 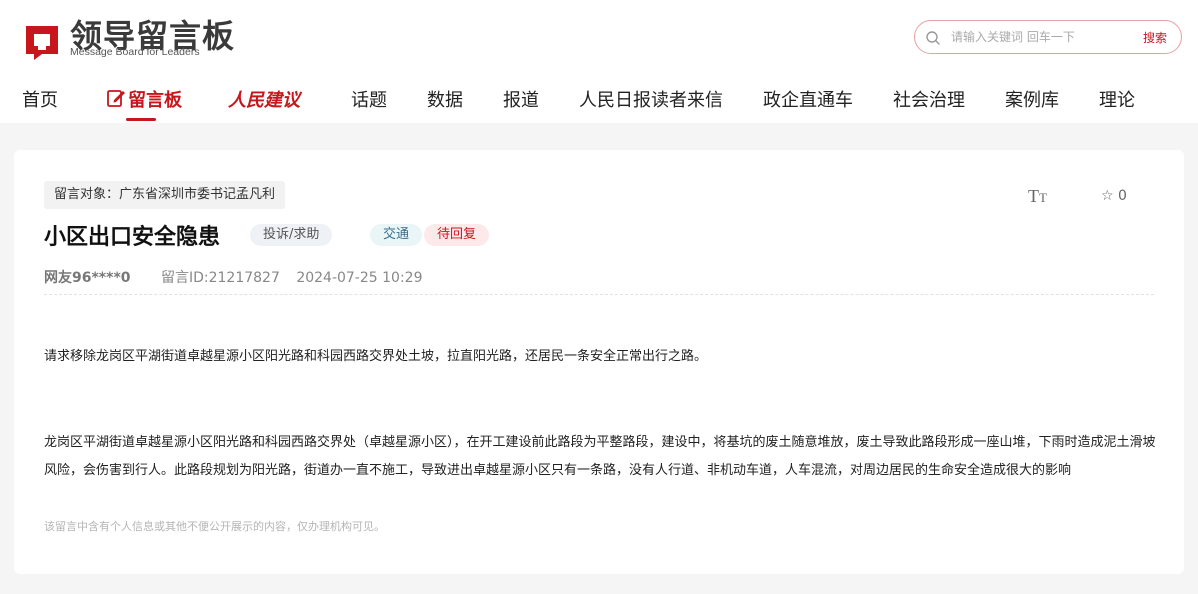 What do you see at coordinates (220, 278) in the screenshot?
I see `message-id: 留言ID:21217827` at bounding box center [220, 278].